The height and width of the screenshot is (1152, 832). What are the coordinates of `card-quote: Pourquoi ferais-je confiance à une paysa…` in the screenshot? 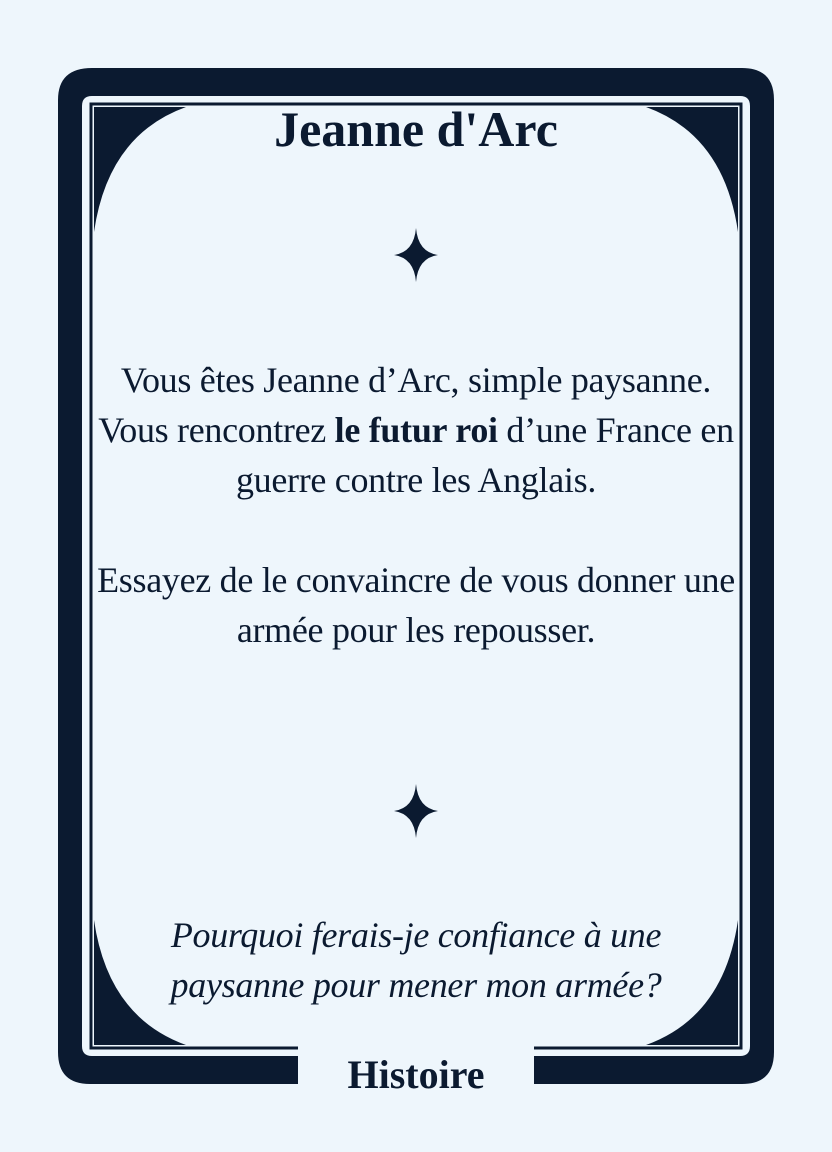 It's located at (416, 960).